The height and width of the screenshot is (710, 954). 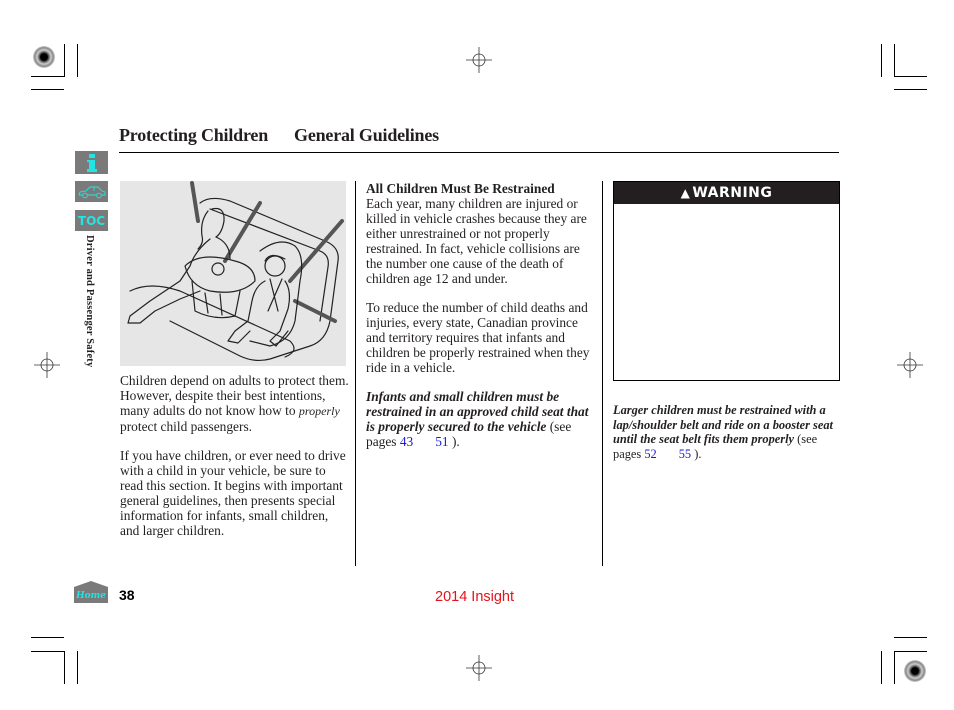 What do you see at coordinates (460, 188) in the screenshot?
I see `section-heading: All Children Must Be Restrained` at bounding box center [460, 188].